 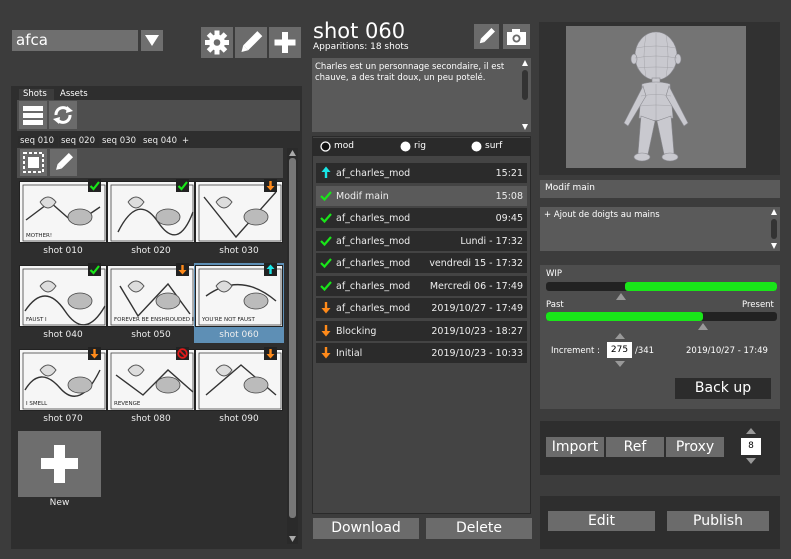 What do you see at coordinates (621, 297) in the screenshot?
I see `wip-marker-icon` at bounding box center [621, 297].